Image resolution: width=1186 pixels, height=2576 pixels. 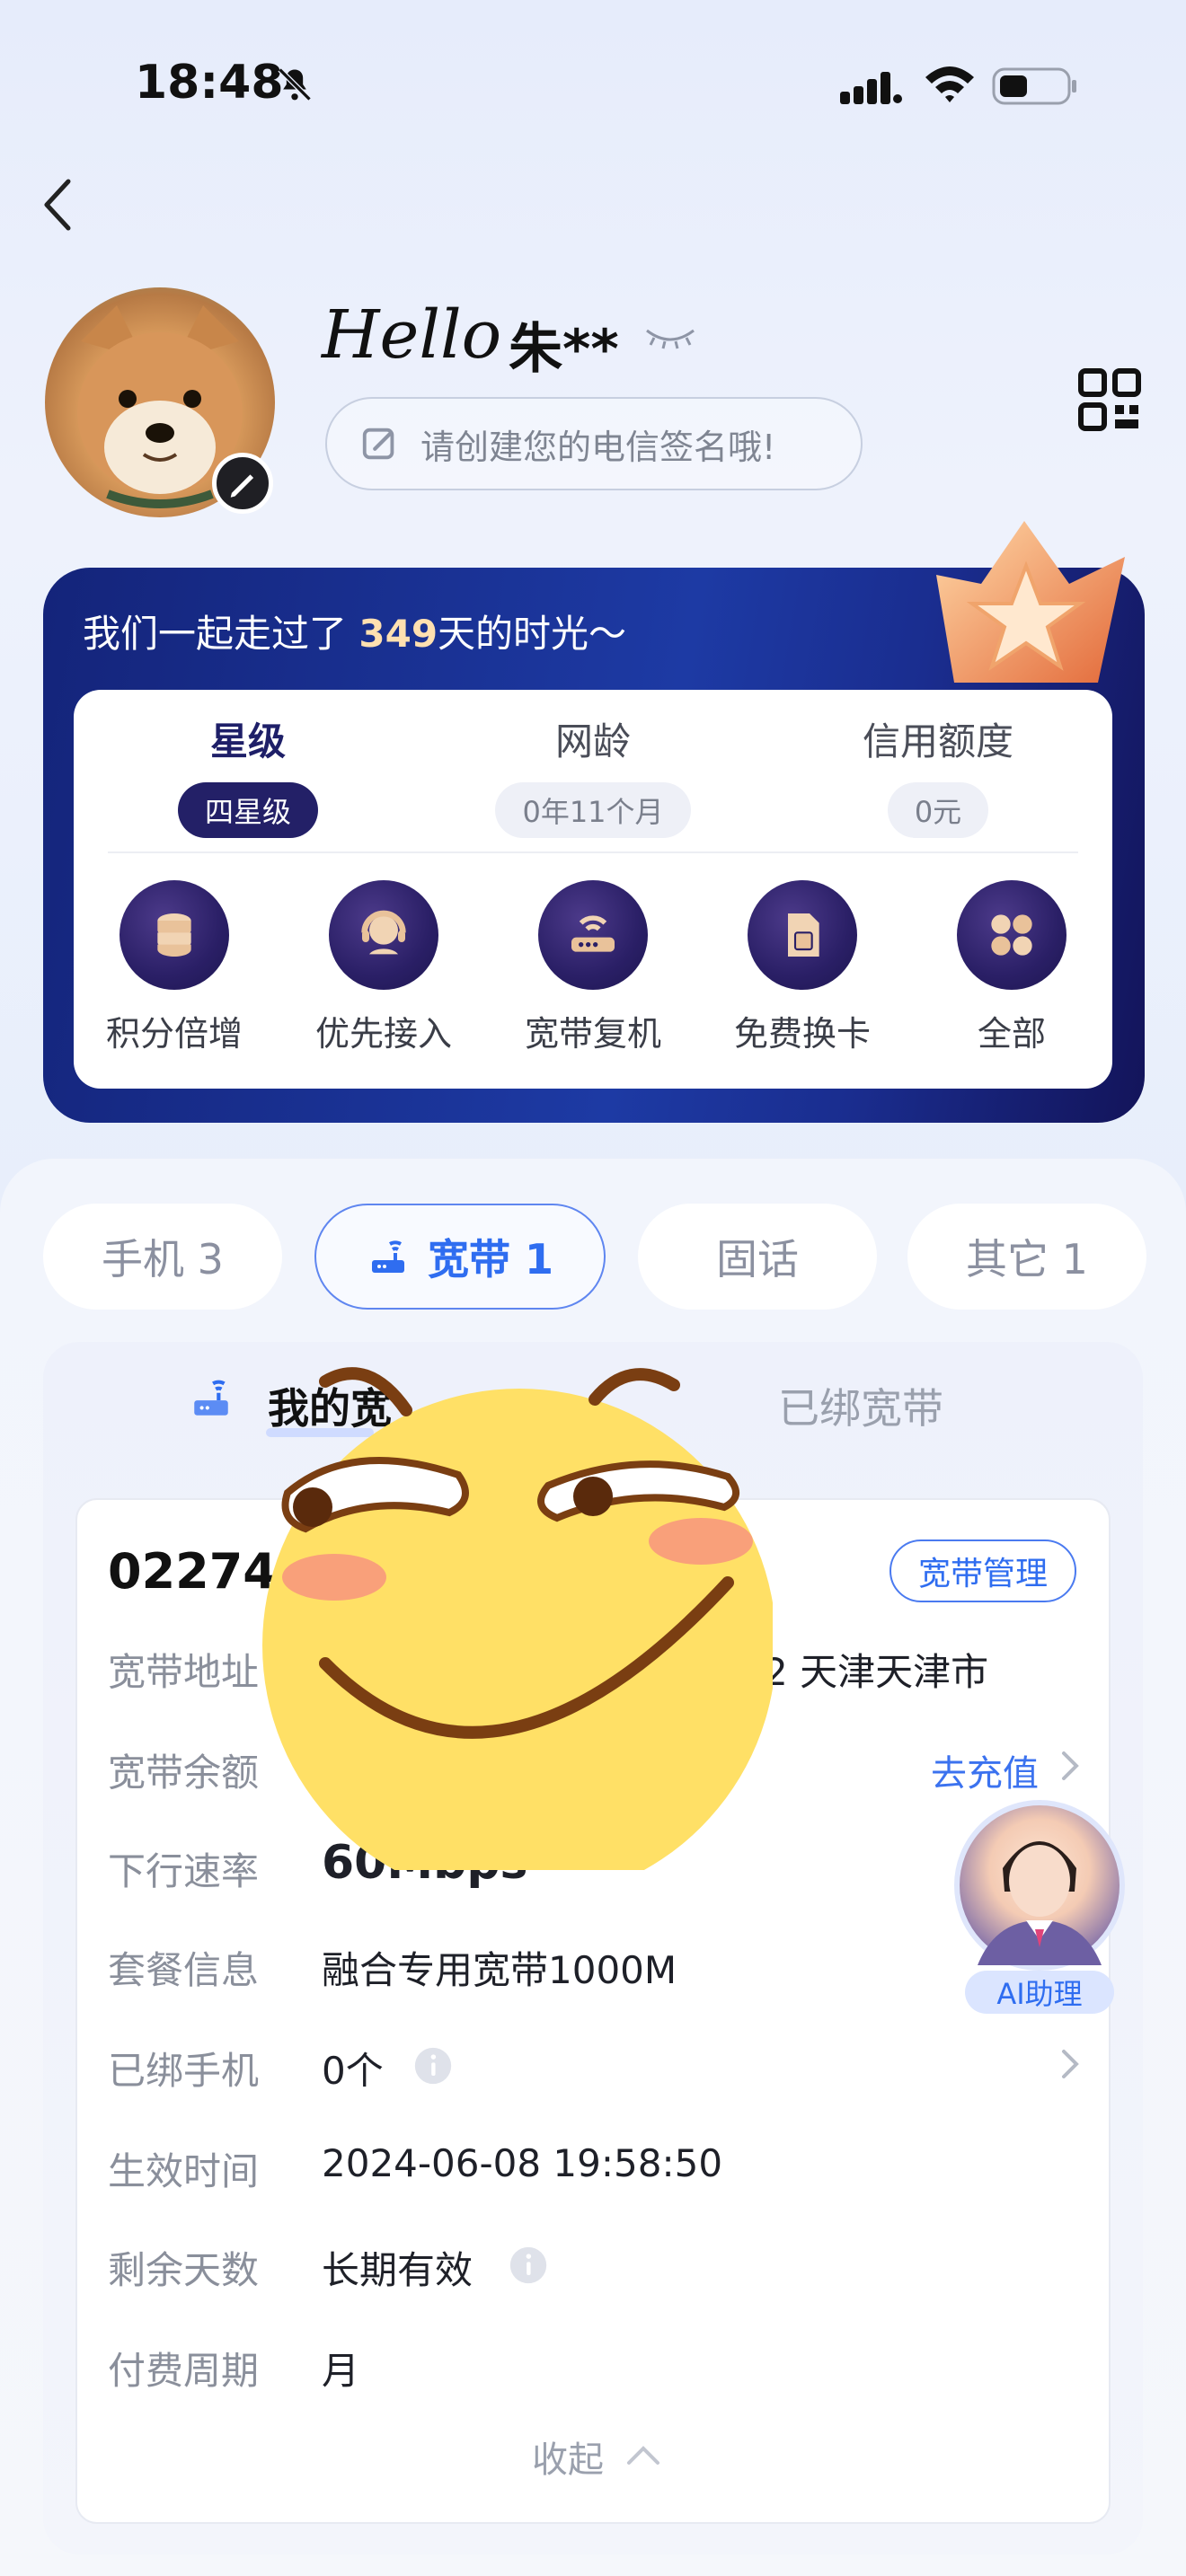 I want to click on tab-broadband: 宽带 1, so click(x=460, y=1257).